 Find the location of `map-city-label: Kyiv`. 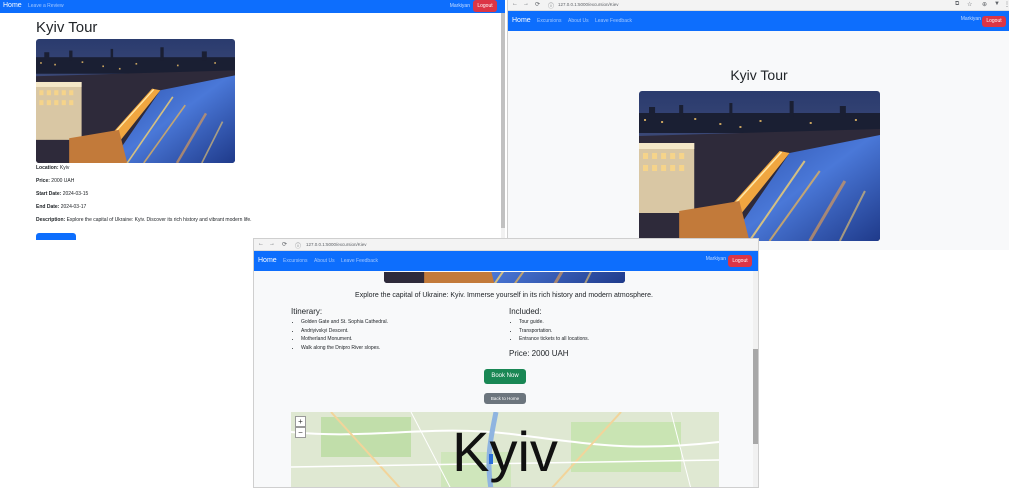

map-city-label: Kyiv is located at coordinates (505, 451).